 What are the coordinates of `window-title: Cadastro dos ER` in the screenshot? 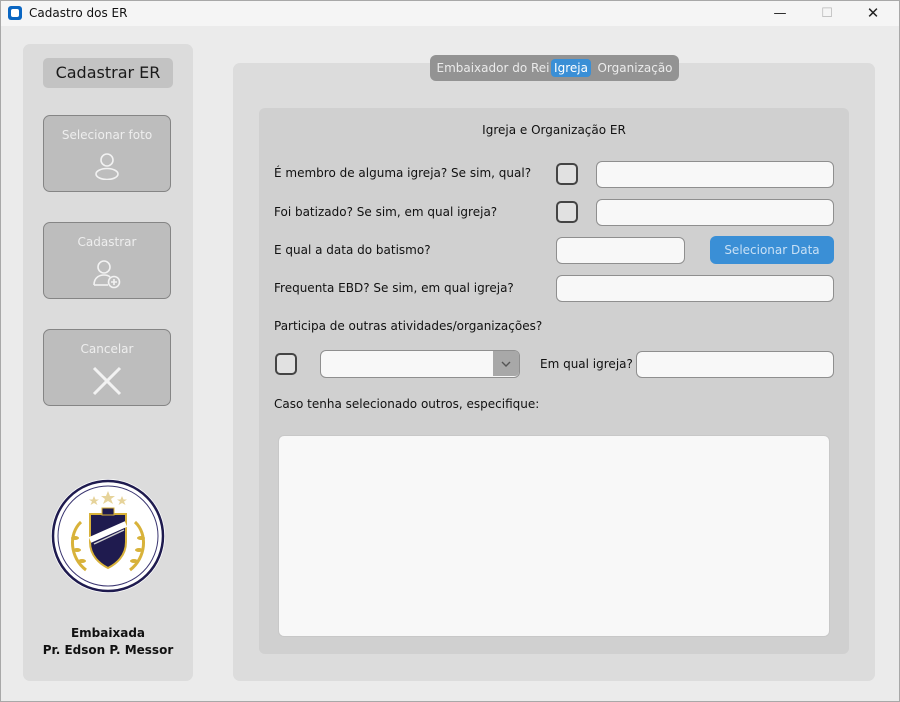 It's located at (78, 13).